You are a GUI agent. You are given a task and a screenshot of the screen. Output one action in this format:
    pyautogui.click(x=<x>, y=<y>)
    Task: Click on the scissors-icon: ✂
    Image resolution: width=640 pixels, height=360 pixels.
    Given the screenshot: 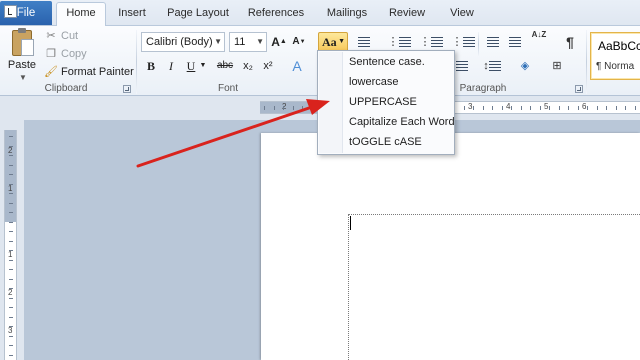 What is the action you would take?
    pyautogui.click(x=51, y=36)
    